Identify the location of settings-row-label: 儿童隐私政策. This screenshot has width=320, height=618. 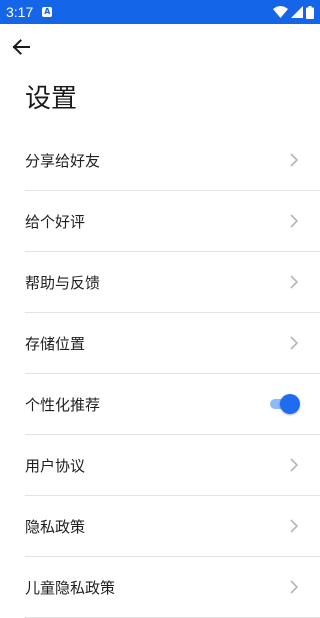
(70, 587).